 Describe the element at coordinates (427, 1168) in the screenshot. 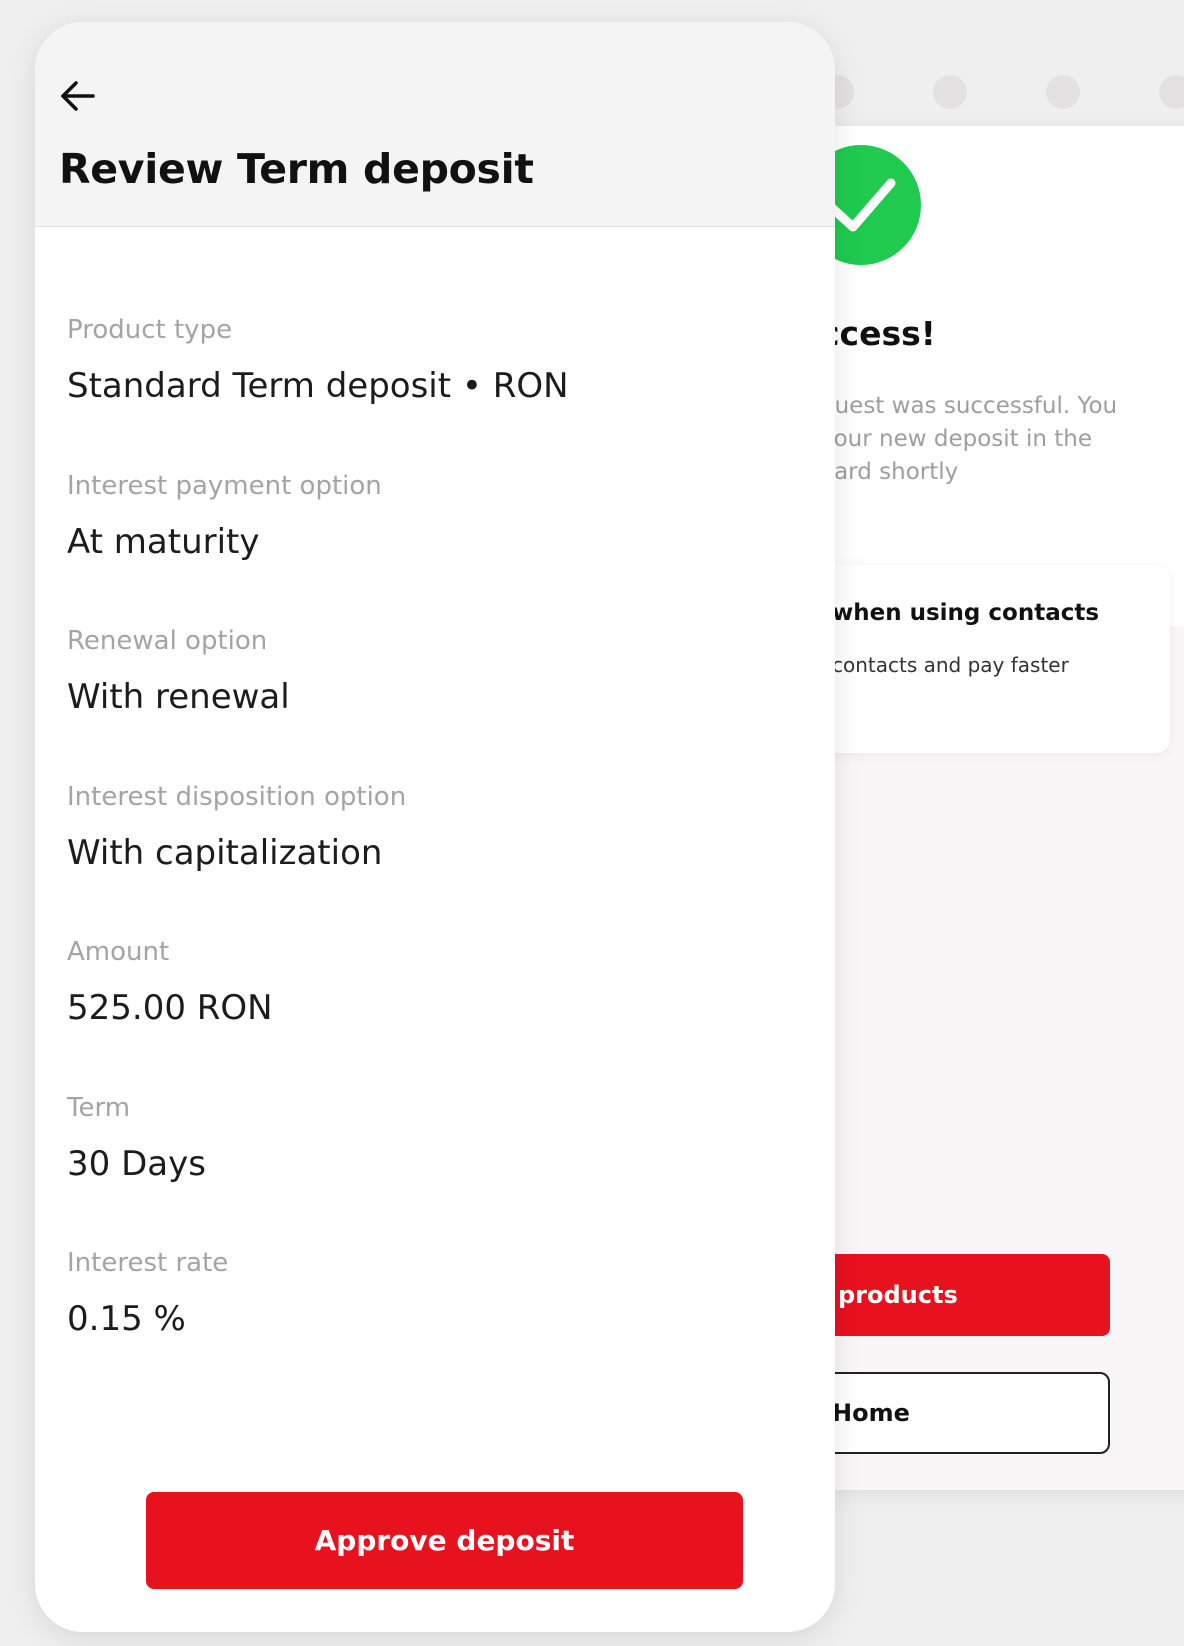

I see `detail-term: Term 30 Days` at that location.